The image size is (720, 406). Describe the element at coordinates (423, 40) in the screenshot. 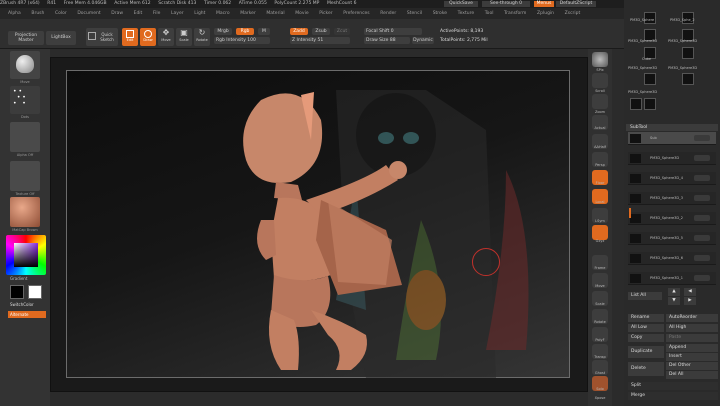

I see `dynamic-button: Dynamic` at that location.